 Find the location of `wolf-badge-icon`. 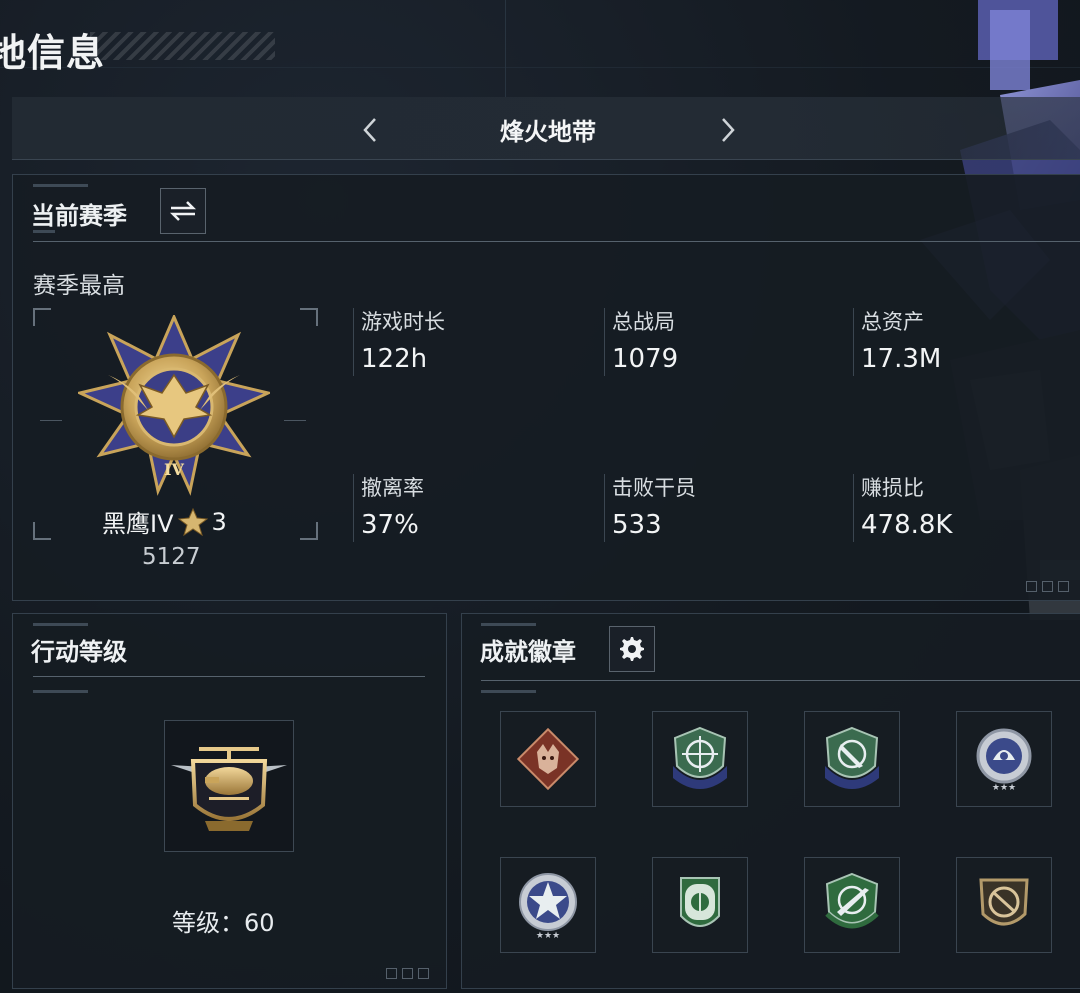

wolf-badge-icon is located at coordinates (548, 759).